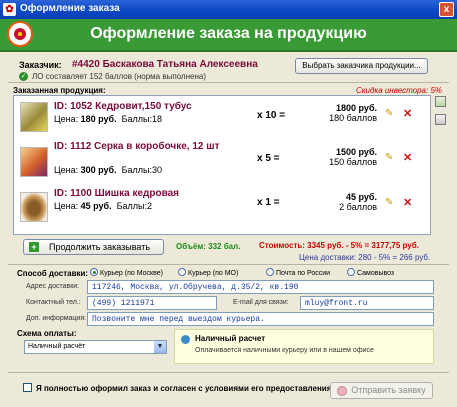 This screenshot has width=457, height=407. Describe the element at coordinates (93, 247) in the screenshot. I see `continue-ordering-button: + Продолжить заказывать` at that location.